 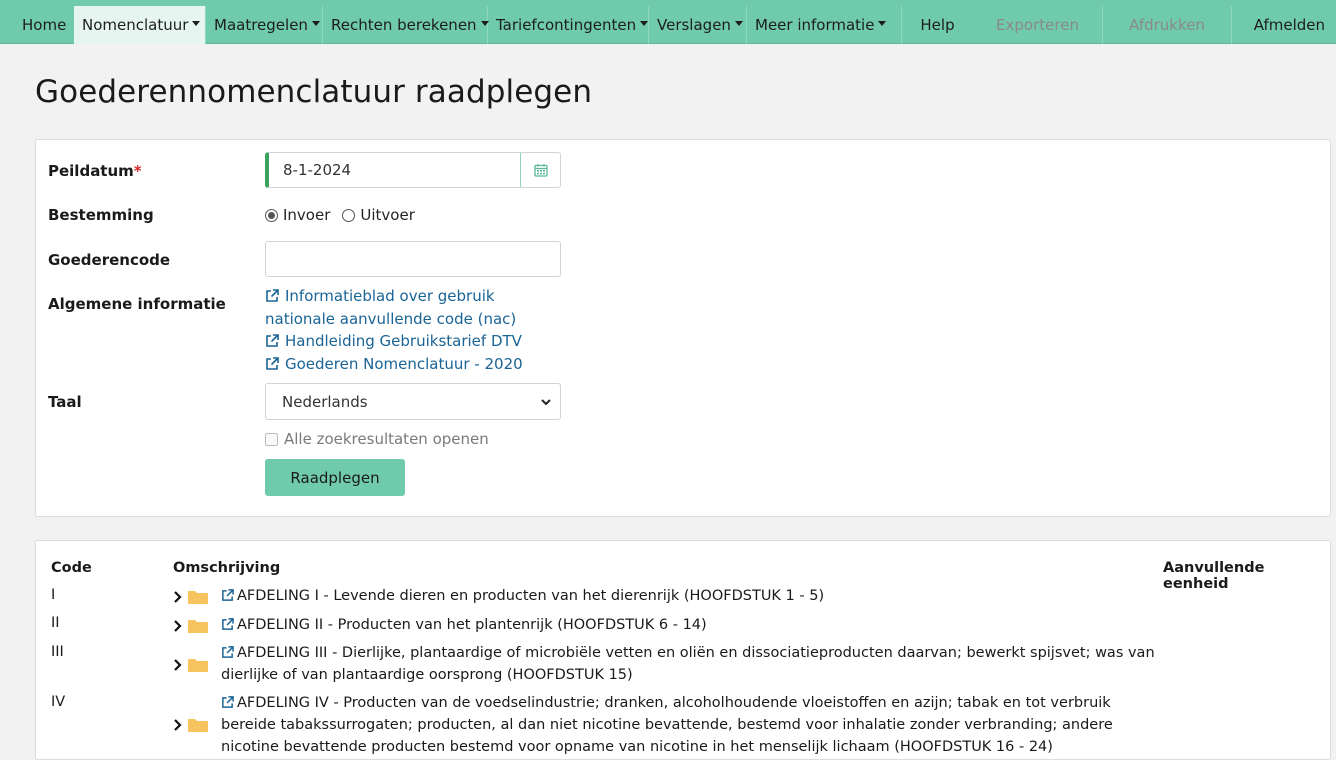 I want to click on nav-tariefcontingenten: Tariefcontingenten, so click(x=568, y=24).